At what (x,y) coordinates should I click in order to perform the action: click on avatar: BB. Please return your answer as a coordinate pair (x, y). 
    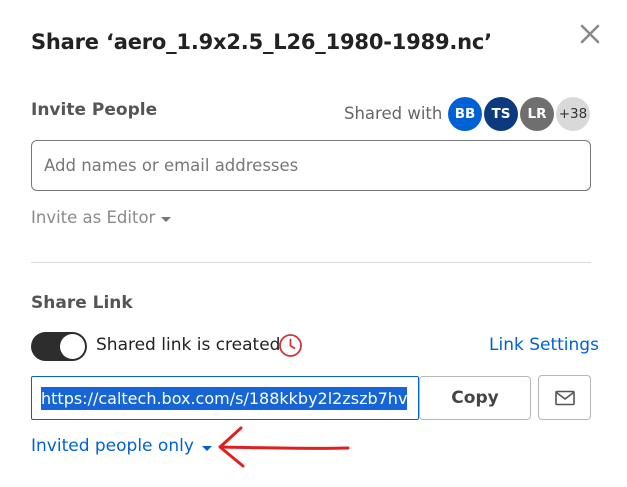
    Looking at the image, I should click on (465, 114).